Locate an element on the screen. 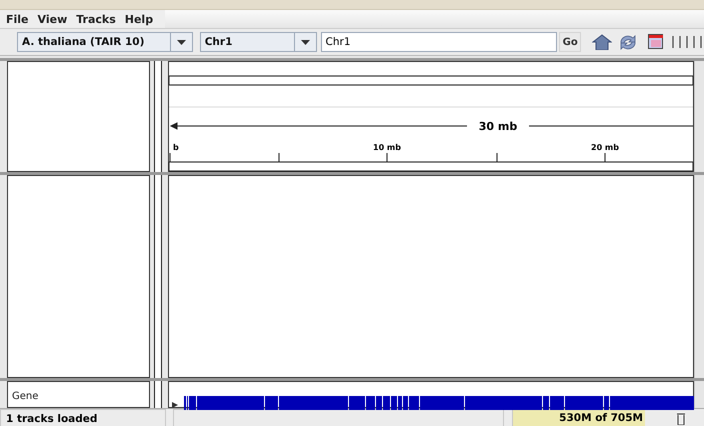  region-icon is located at coordinates (656, 42).